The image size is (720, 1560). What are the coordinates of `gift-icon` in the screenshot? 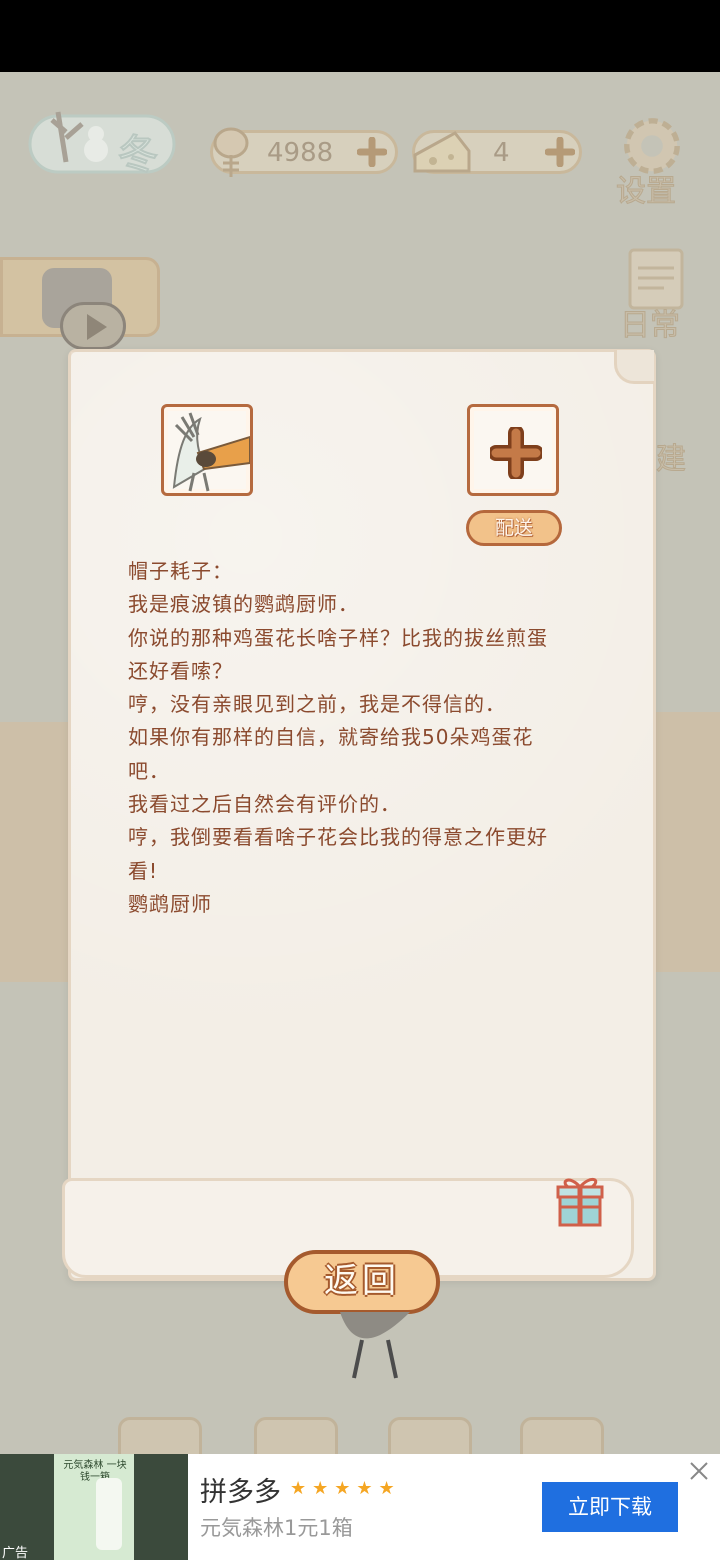 It's located at (578, 1200).